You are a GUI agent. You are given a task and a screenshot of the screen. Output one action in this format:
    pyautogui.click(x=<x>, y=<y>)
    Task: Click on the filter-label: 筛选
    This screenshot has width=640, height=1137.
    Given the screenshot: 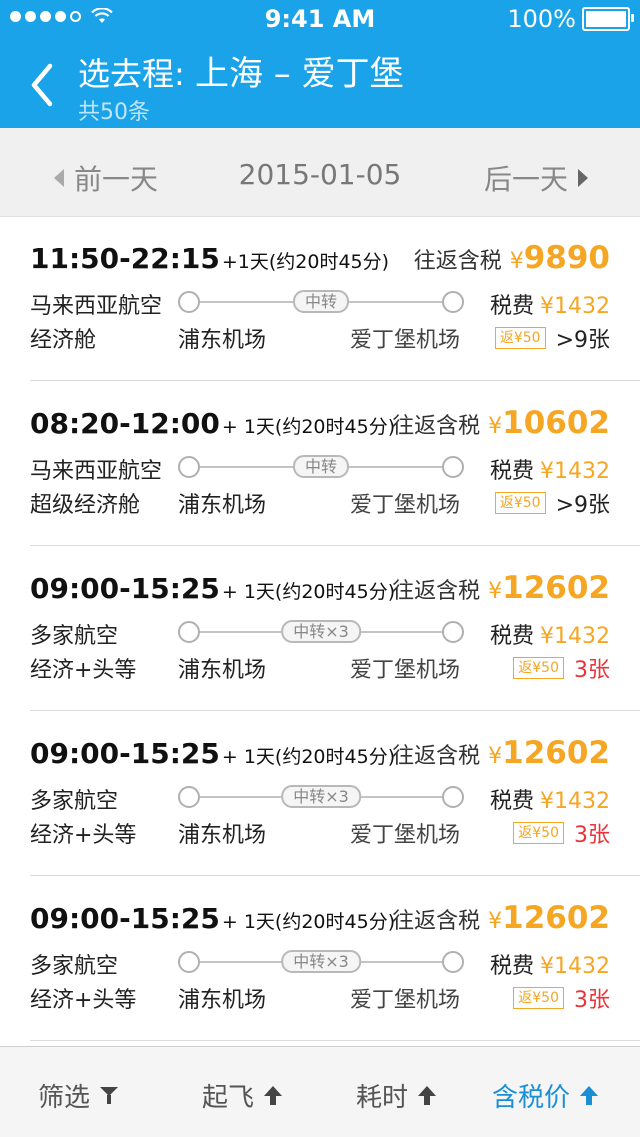 What is the action you would take?
    pyautogui.click(x=64, y=1098)
    